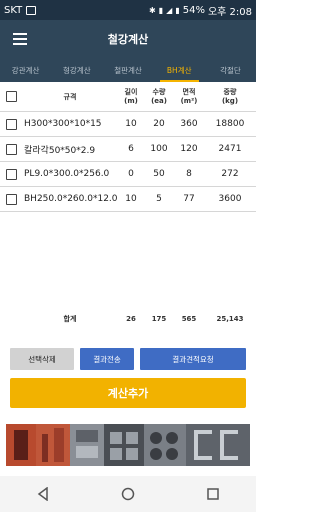 Image resolution: width=320 pixels, height=512 pixels. I want to click on row-spec: PL9.0*300.0*256.0, so click(67, 174).